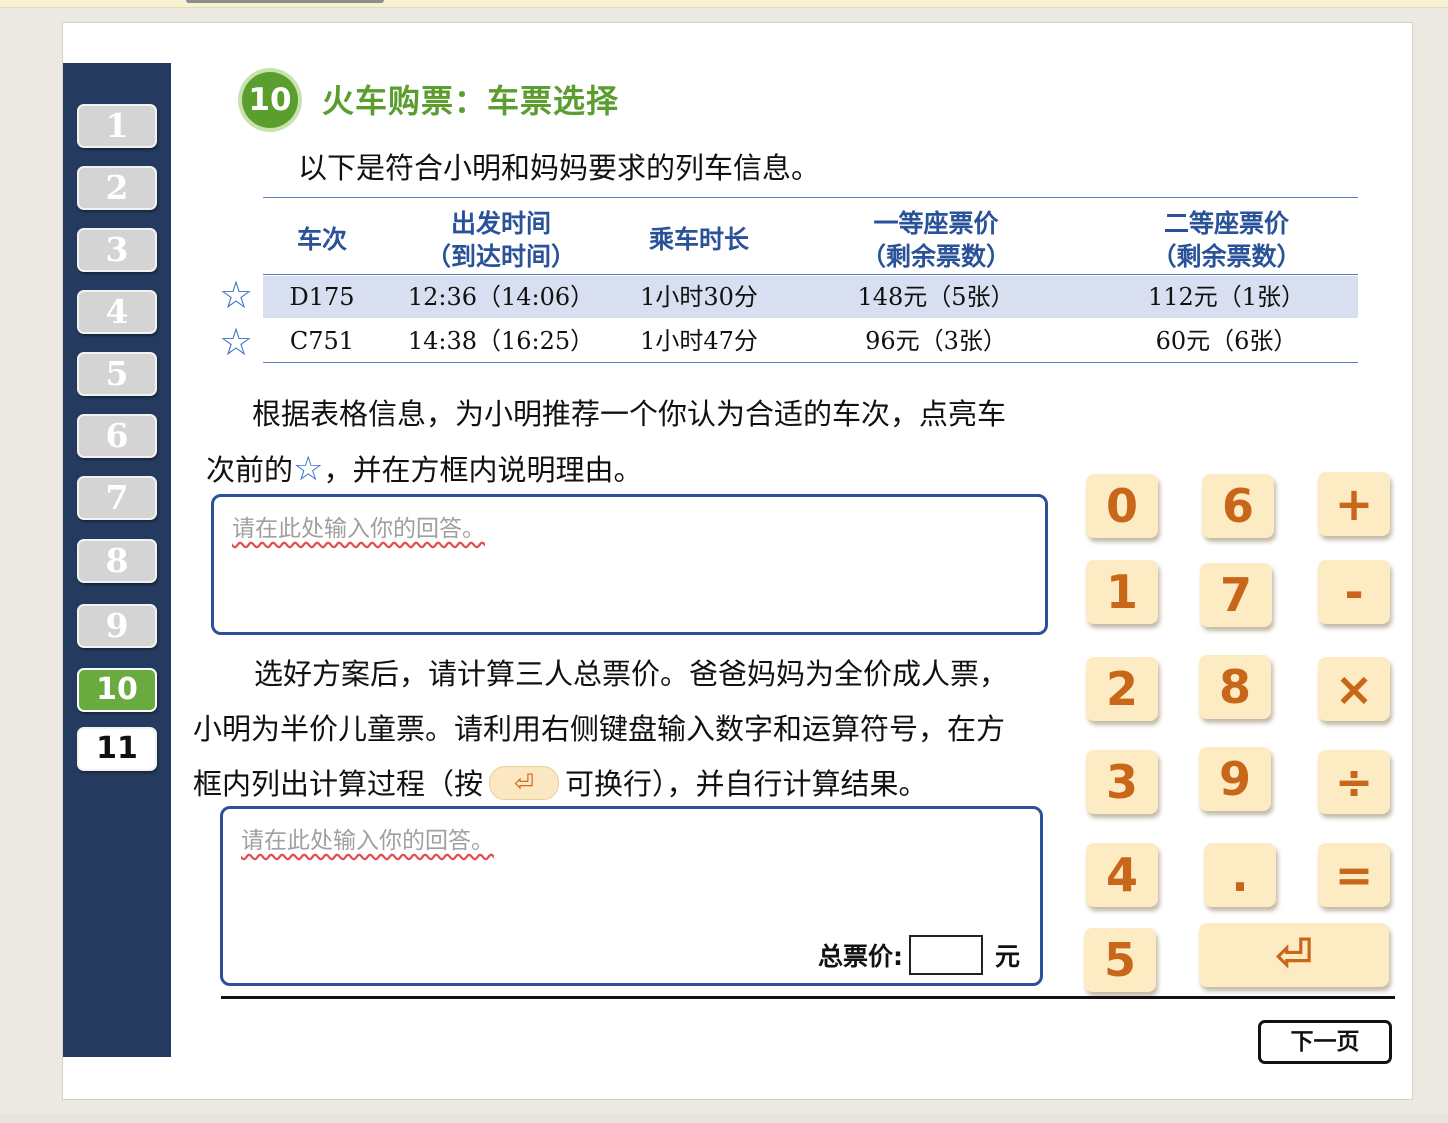 This screenshot has width=1448, height=1123. What do you see at coordinates (1325, 1042) in the screenshot?
I see `next-page-button: 下一页` at bounding box center [1325, 1042].